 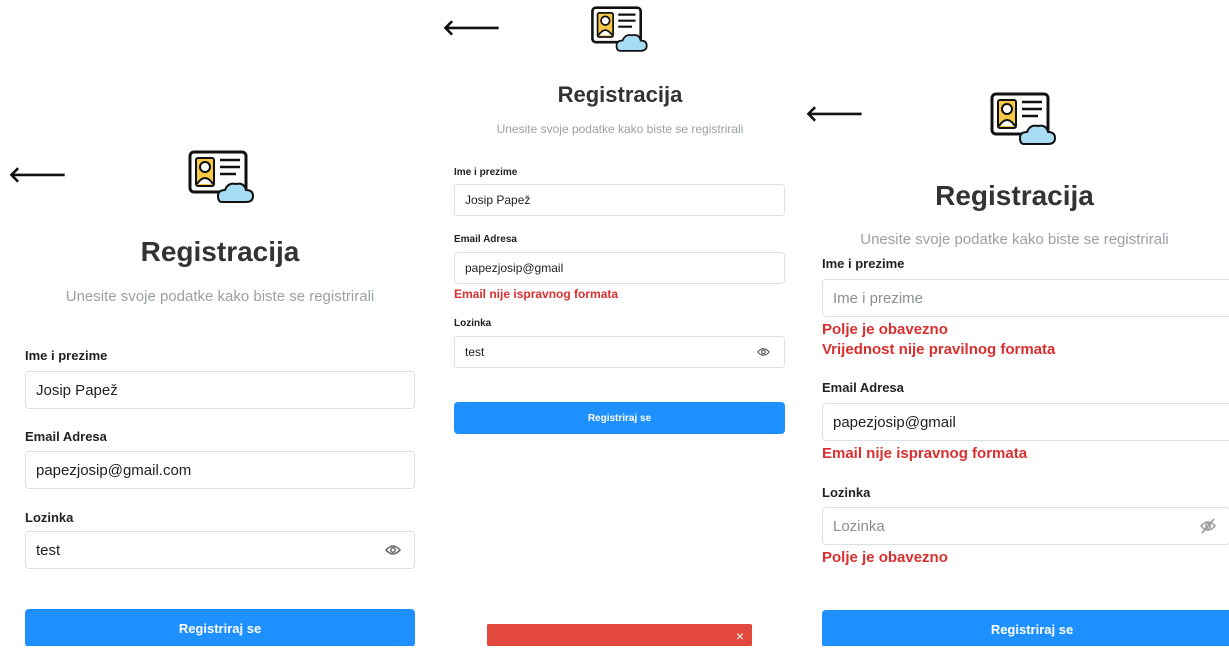 What do you see at coordinates (1025, 298) in the screenshot?
I see `name-field: Ime i prezime` at bounding box center [1025, 298].